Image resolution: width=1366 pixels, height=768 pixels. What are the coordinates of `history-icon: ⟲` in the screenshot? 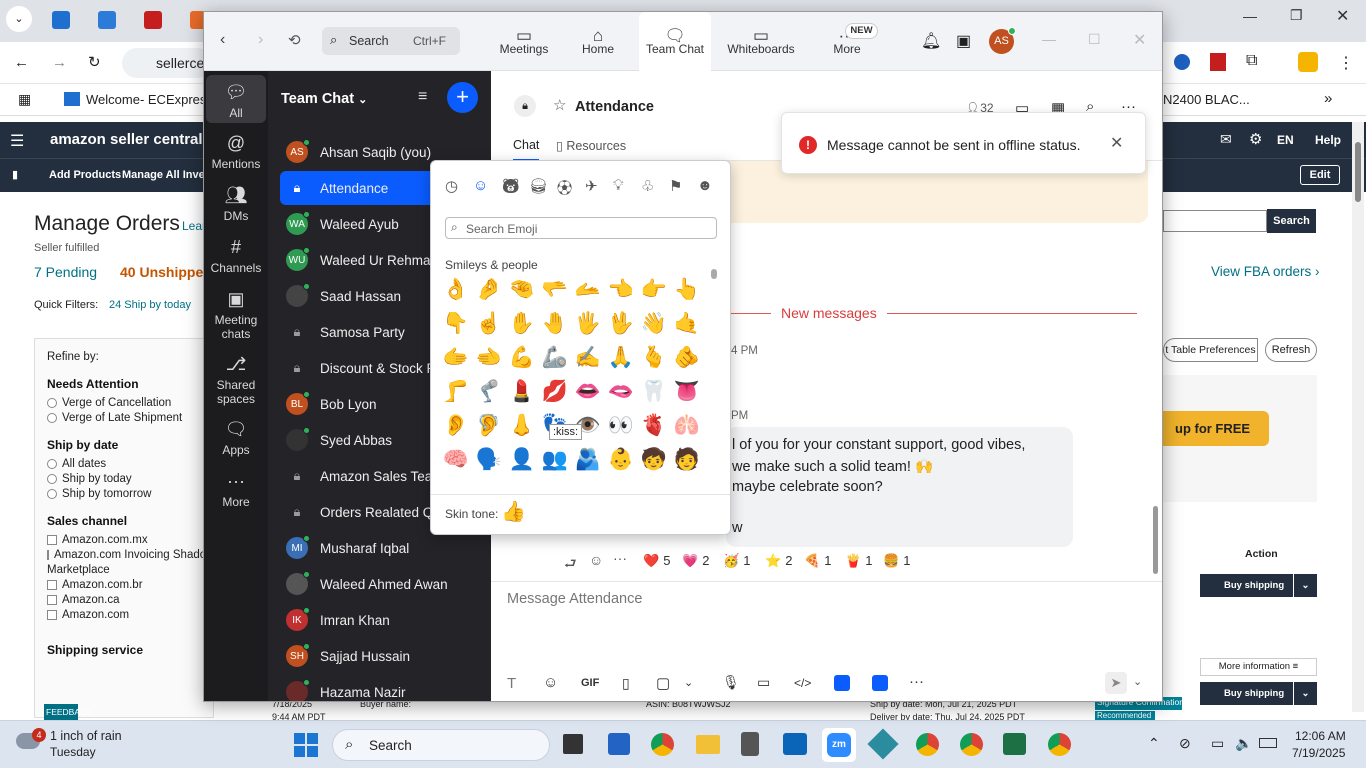 It's located at (294, 40).